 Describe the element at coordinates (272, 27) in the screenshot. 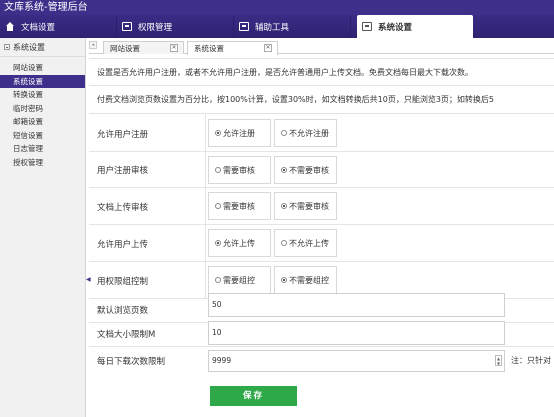

I see `nav-tab-label: 辅助工具` at that location.